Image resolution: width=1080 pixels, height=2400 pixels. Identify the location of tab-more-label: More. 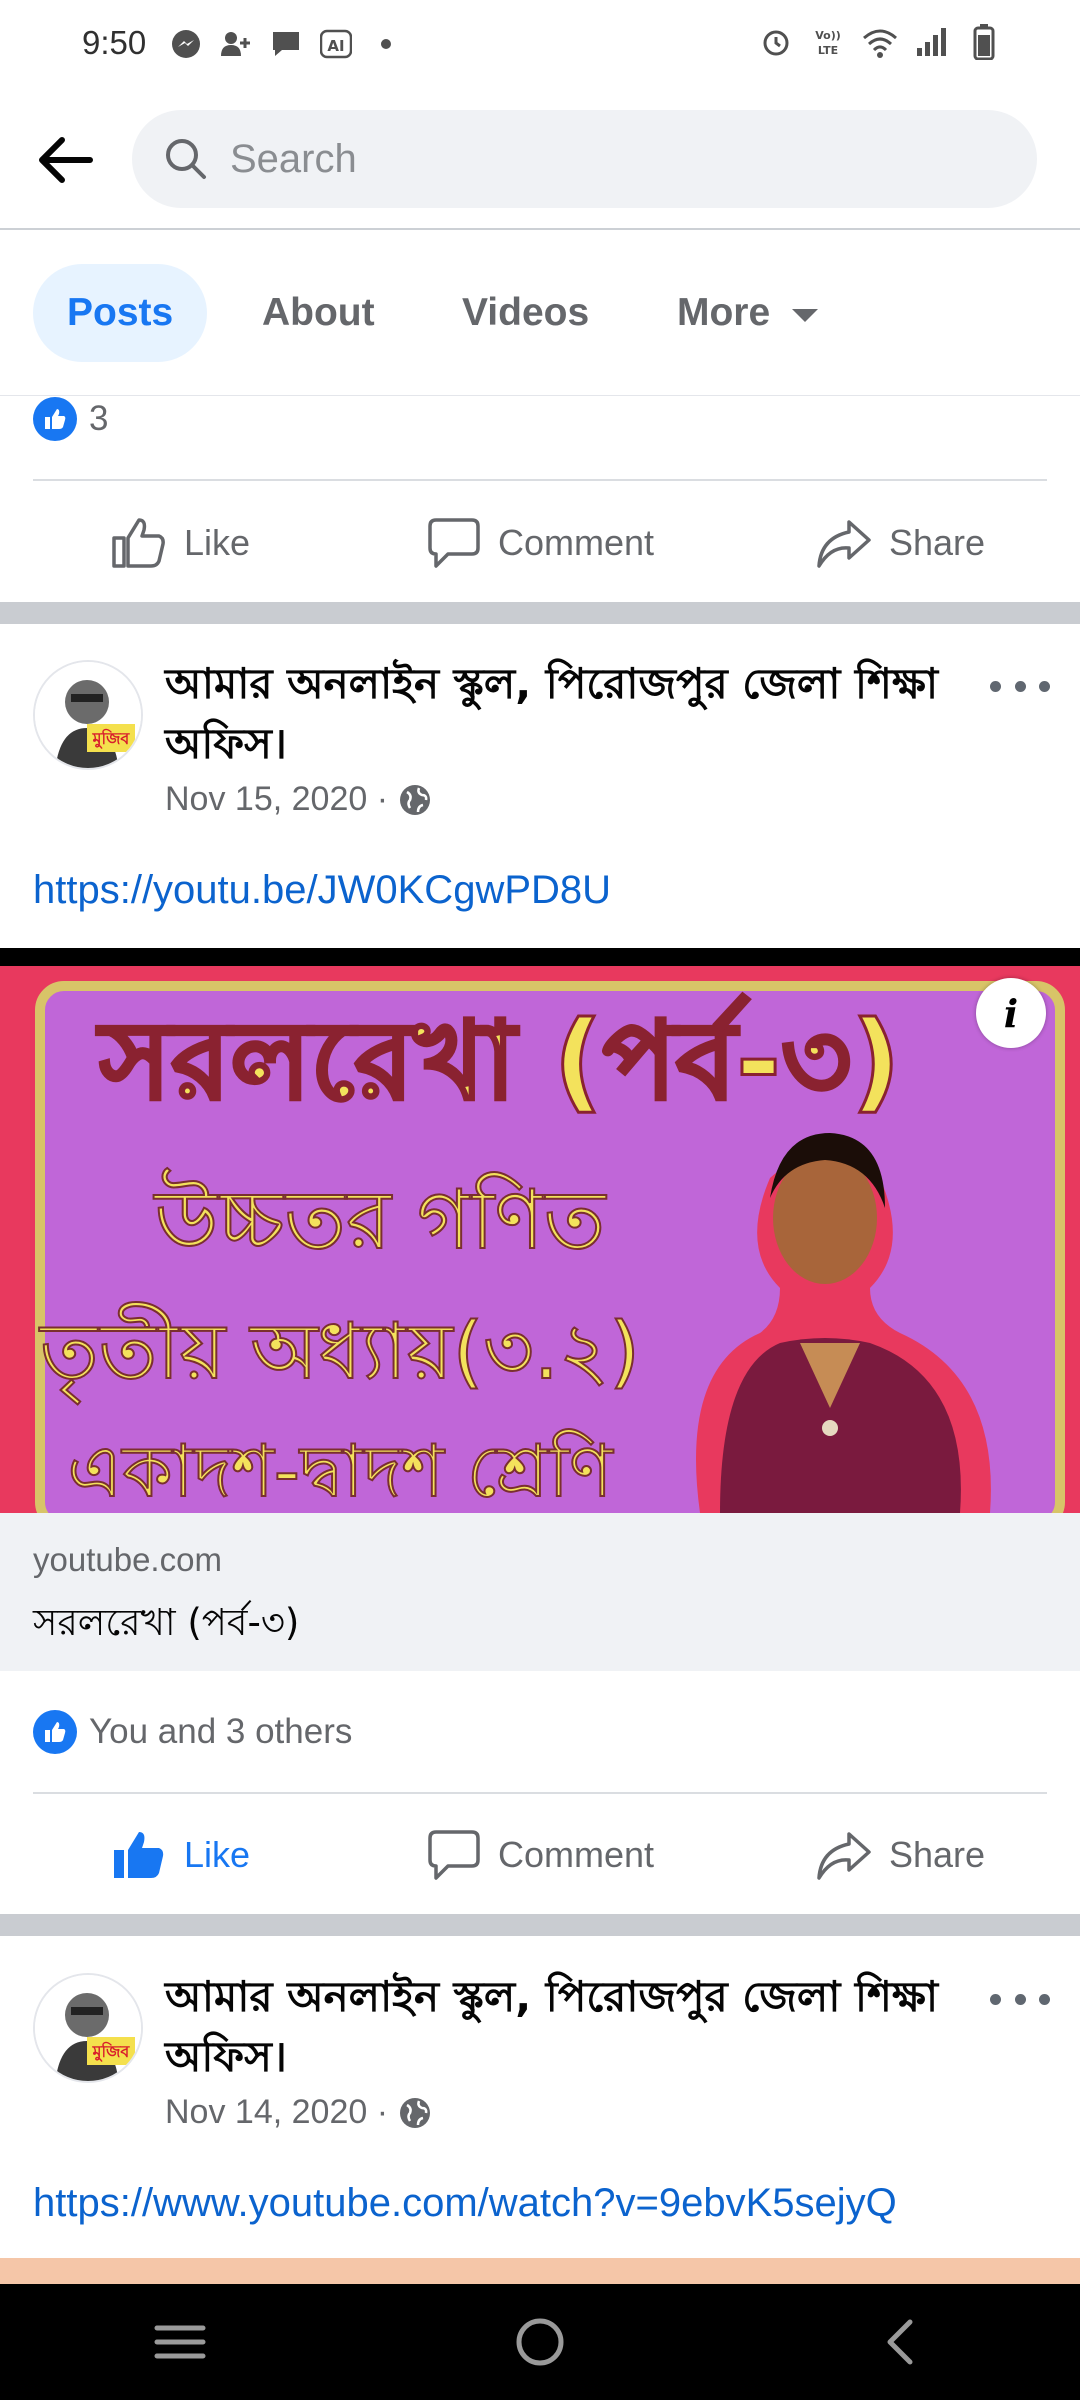
(724, 312).